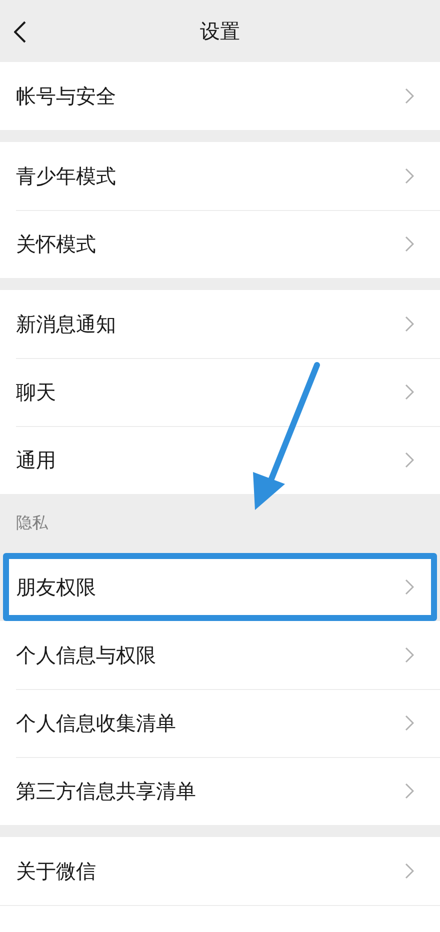 This screenshot has width=440, height=932. What do you see at coordinates (220, 392) in the screenshot?
I see `settings-row: 聊天` at bounding box center [220, 392].